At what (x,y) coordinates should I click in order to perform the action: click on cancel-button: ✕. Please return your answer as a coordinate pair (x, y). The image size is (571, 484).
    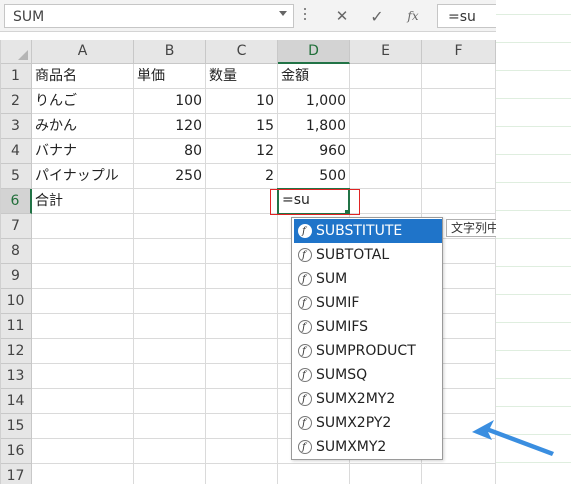
    Looking at the image, I should click on (342, 16).